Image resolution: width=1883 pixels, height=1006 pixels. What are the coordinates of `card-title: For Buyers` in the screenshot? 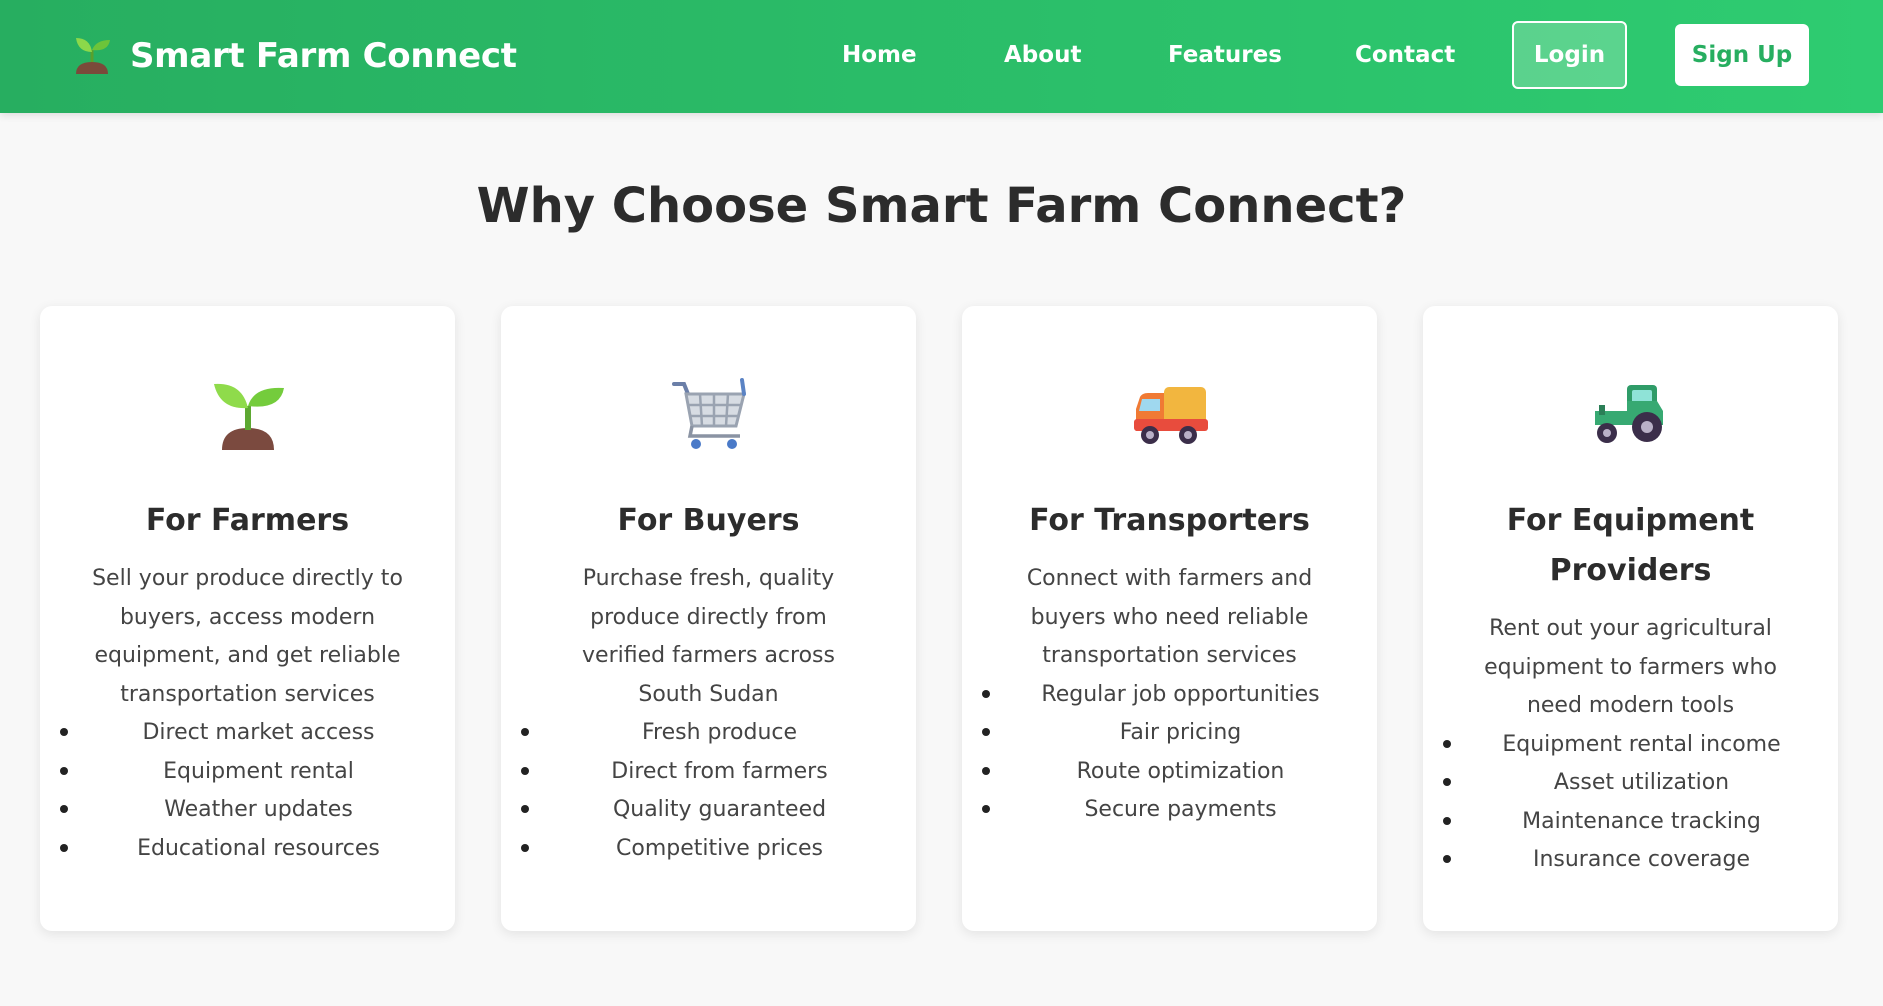 It's located at (708, 520).